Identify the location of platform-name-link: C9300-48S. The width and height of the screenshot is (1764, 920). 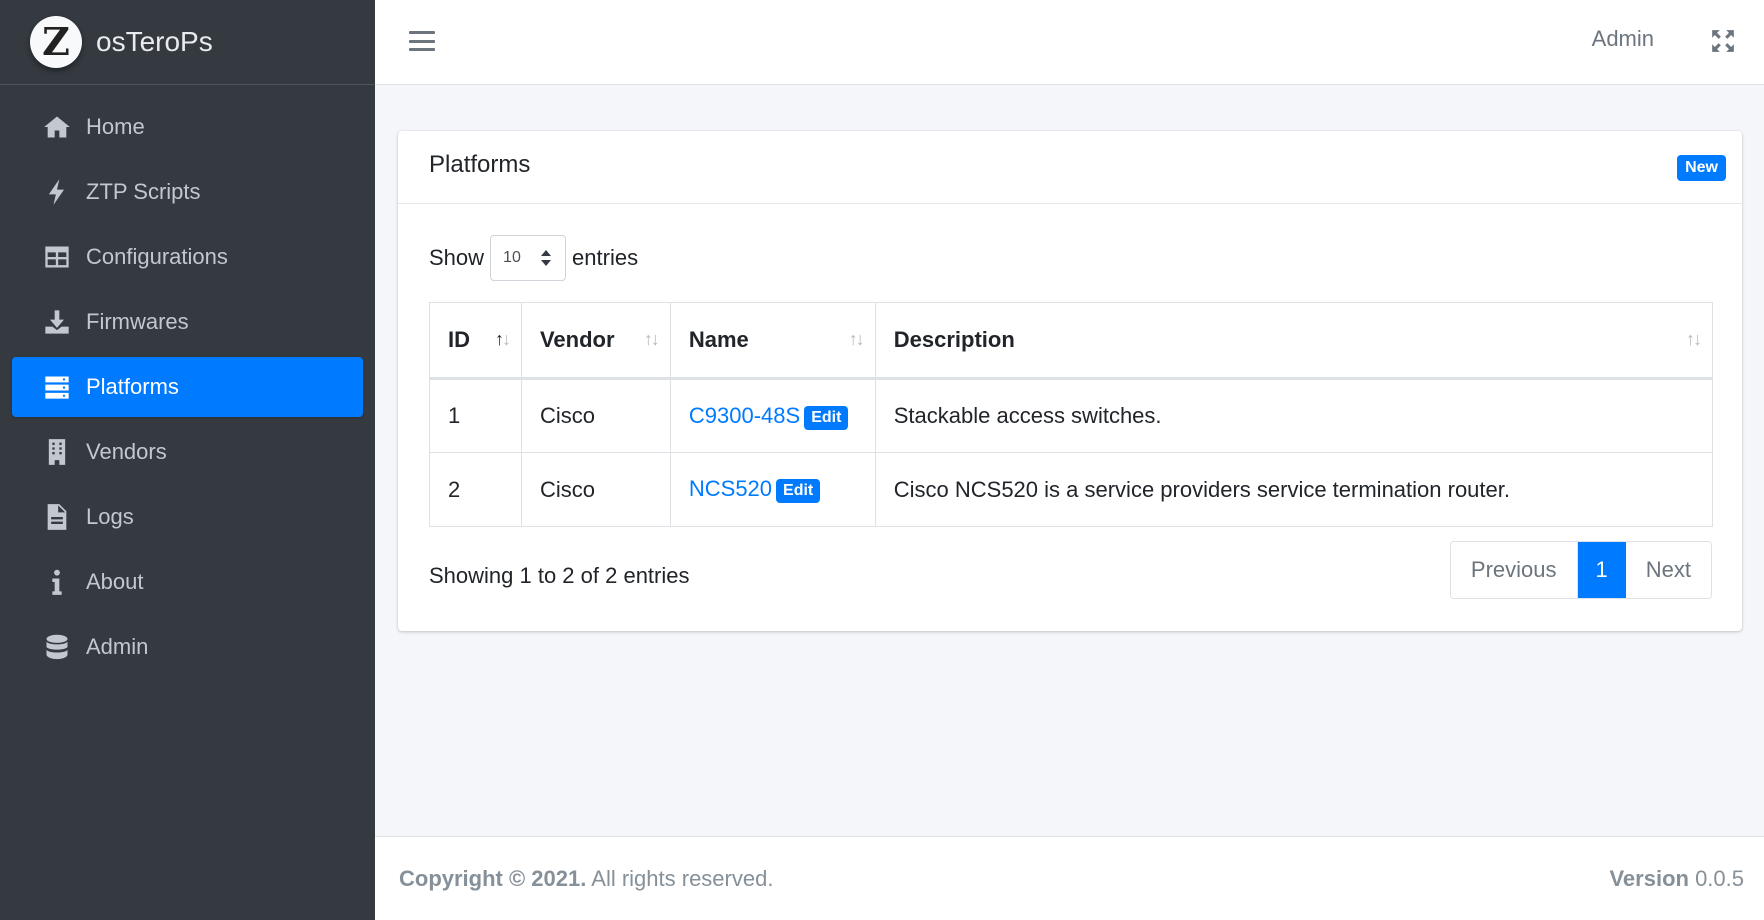
(744, 415).